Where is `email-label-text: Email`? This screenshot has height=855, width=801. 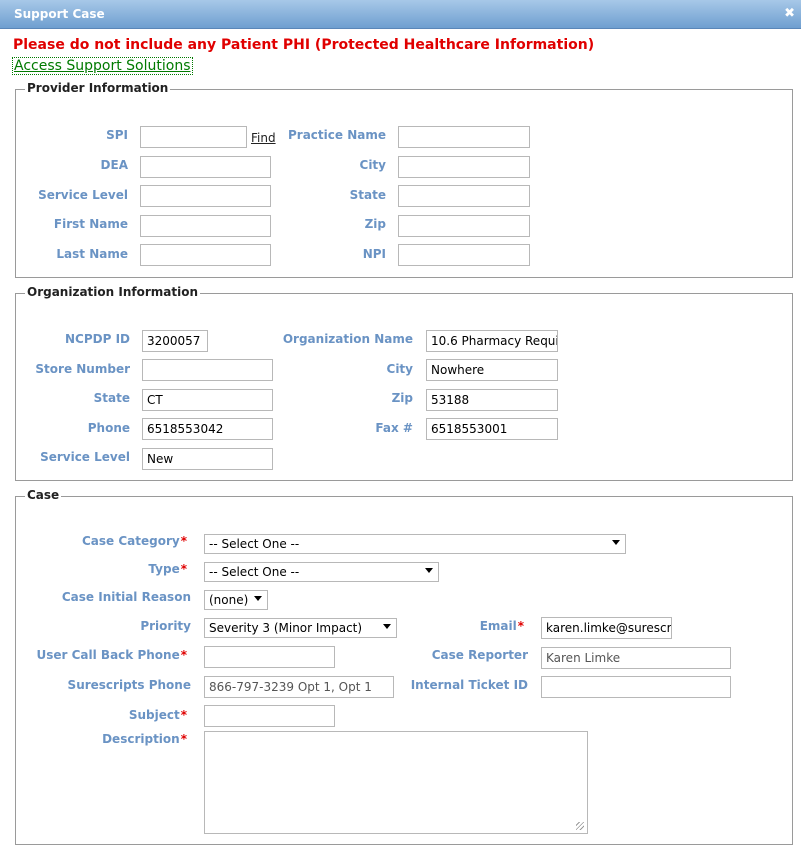 email-label-text: Email is located at coordinates (498, 626).